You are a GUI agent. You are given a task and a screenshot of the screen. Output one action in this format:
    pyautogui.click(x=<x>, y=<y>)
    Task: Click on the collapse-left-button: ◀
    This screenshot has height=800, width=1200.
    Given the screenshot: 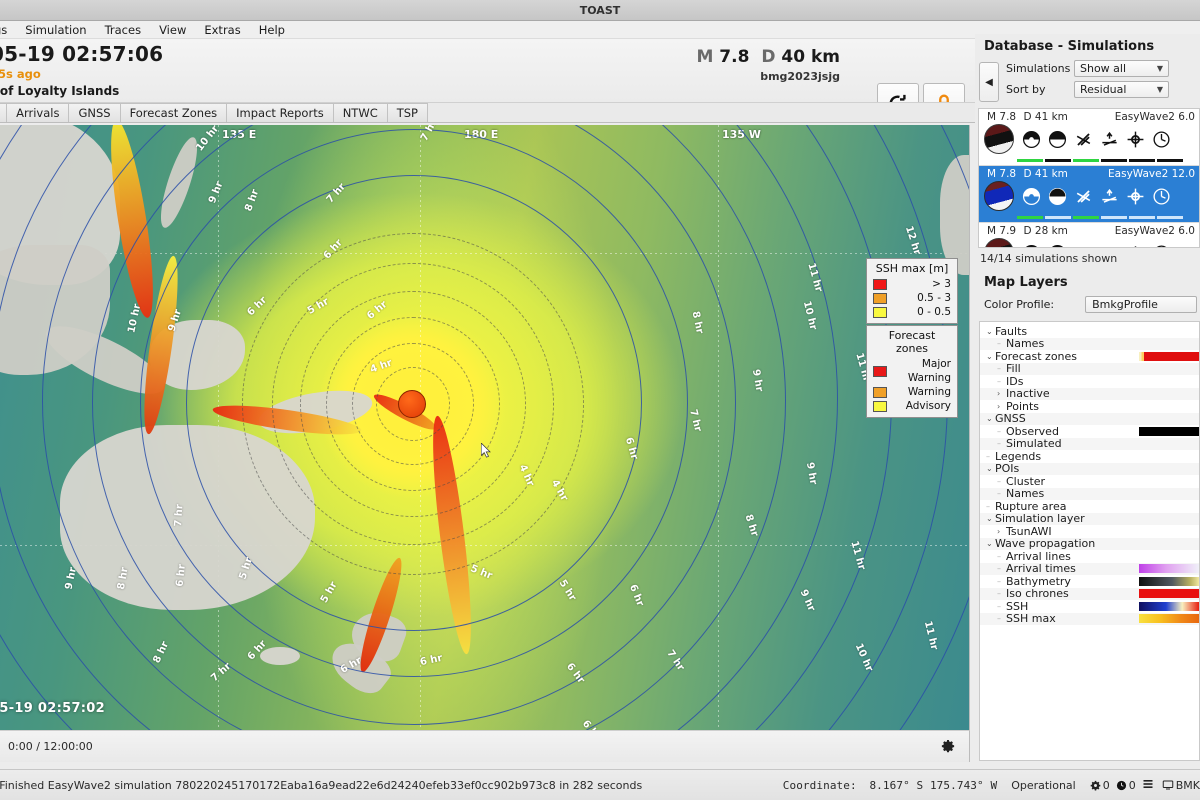 What is the action you would take?
    pyautogui.click(x=989, y=82)
    